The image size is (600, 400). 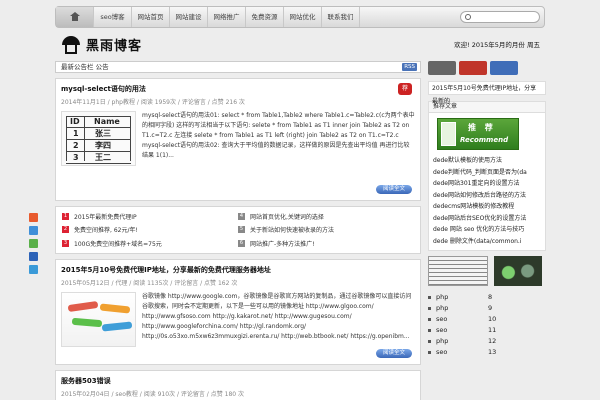 I want to click on post-title: mysql-select语句的用法, so click(x=238, y=89).